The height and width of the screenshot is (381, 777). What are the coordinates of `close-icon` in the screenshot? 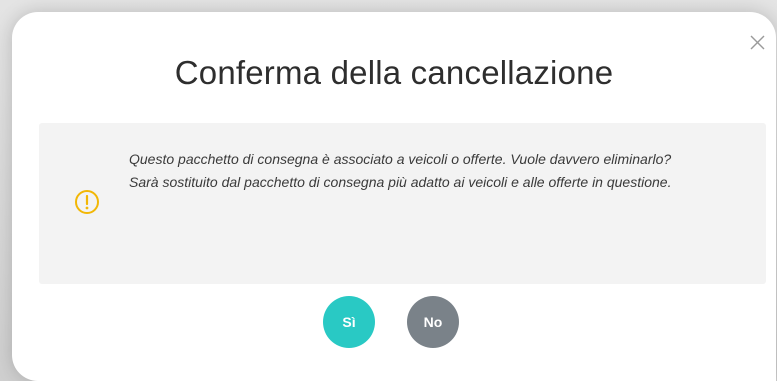 It's located at (757, 43).